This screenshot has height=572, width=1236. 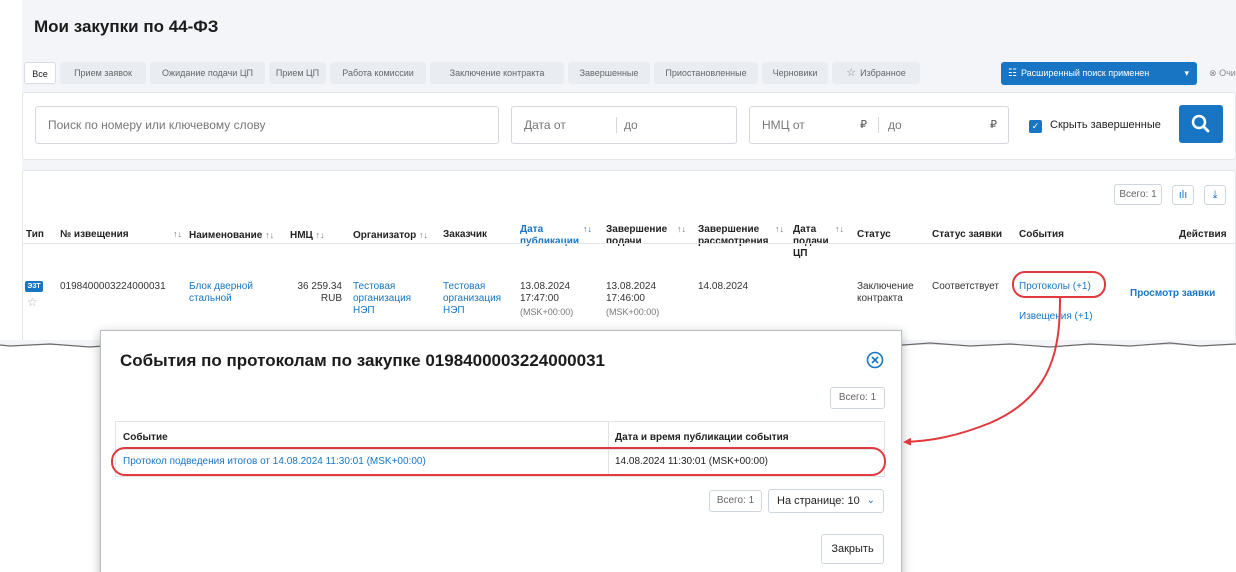 I want to click on col-event-datetime: Дата и время публикации события, so click(x=702, y=437).